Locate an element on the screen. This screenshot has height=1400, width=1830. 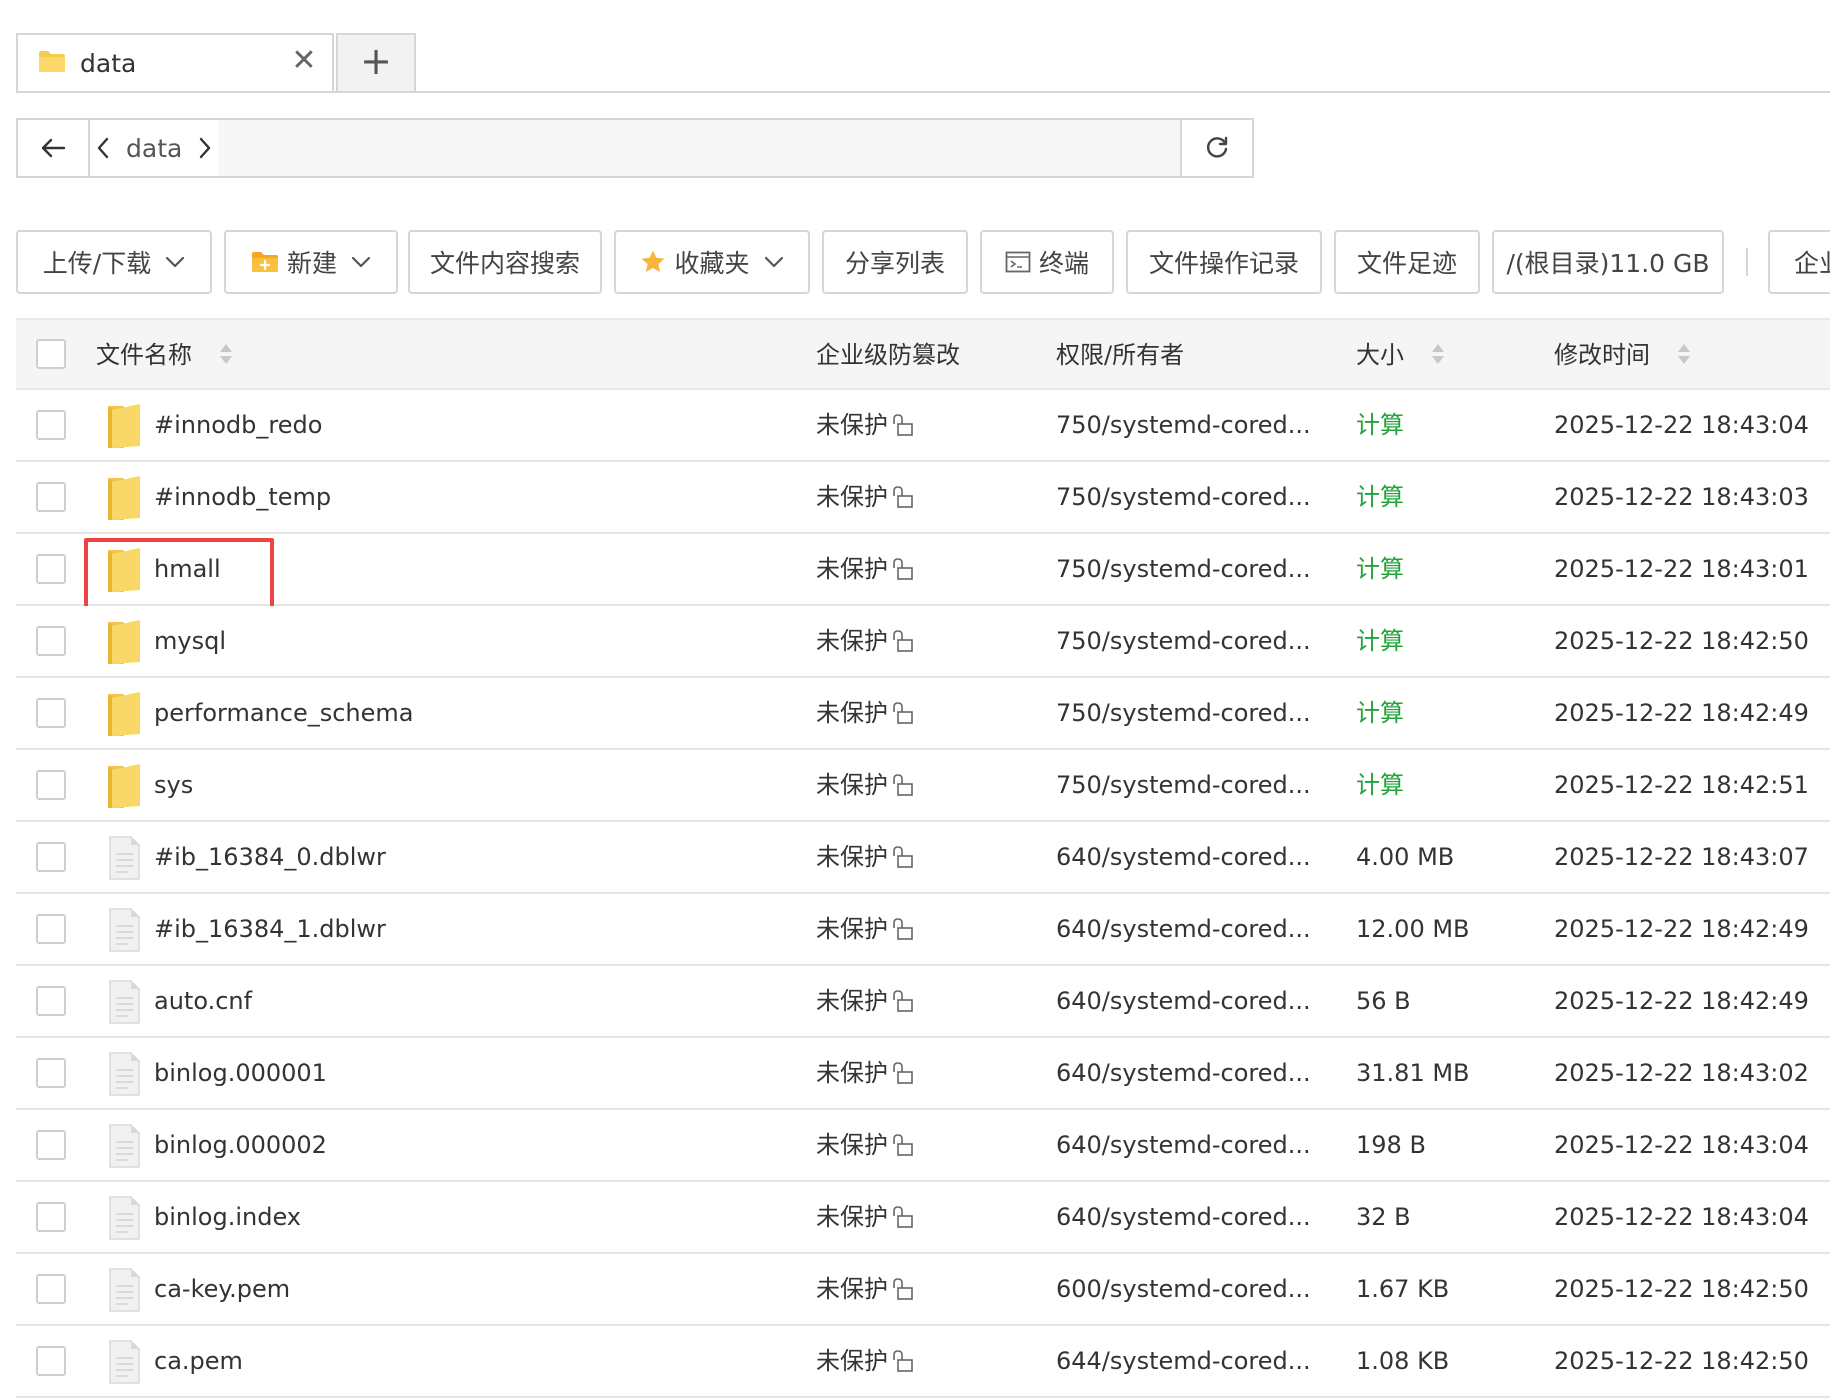
disk-root-button: /(根目录)11.0 GB is located at coordinates (1608, 262).